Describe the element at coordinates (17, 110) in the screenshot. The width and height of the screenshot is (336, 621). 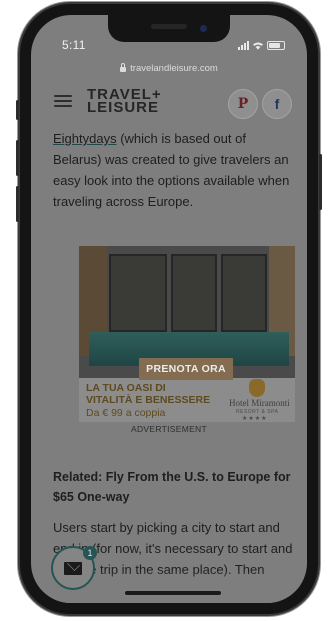
I see `mute-switch` at that location.